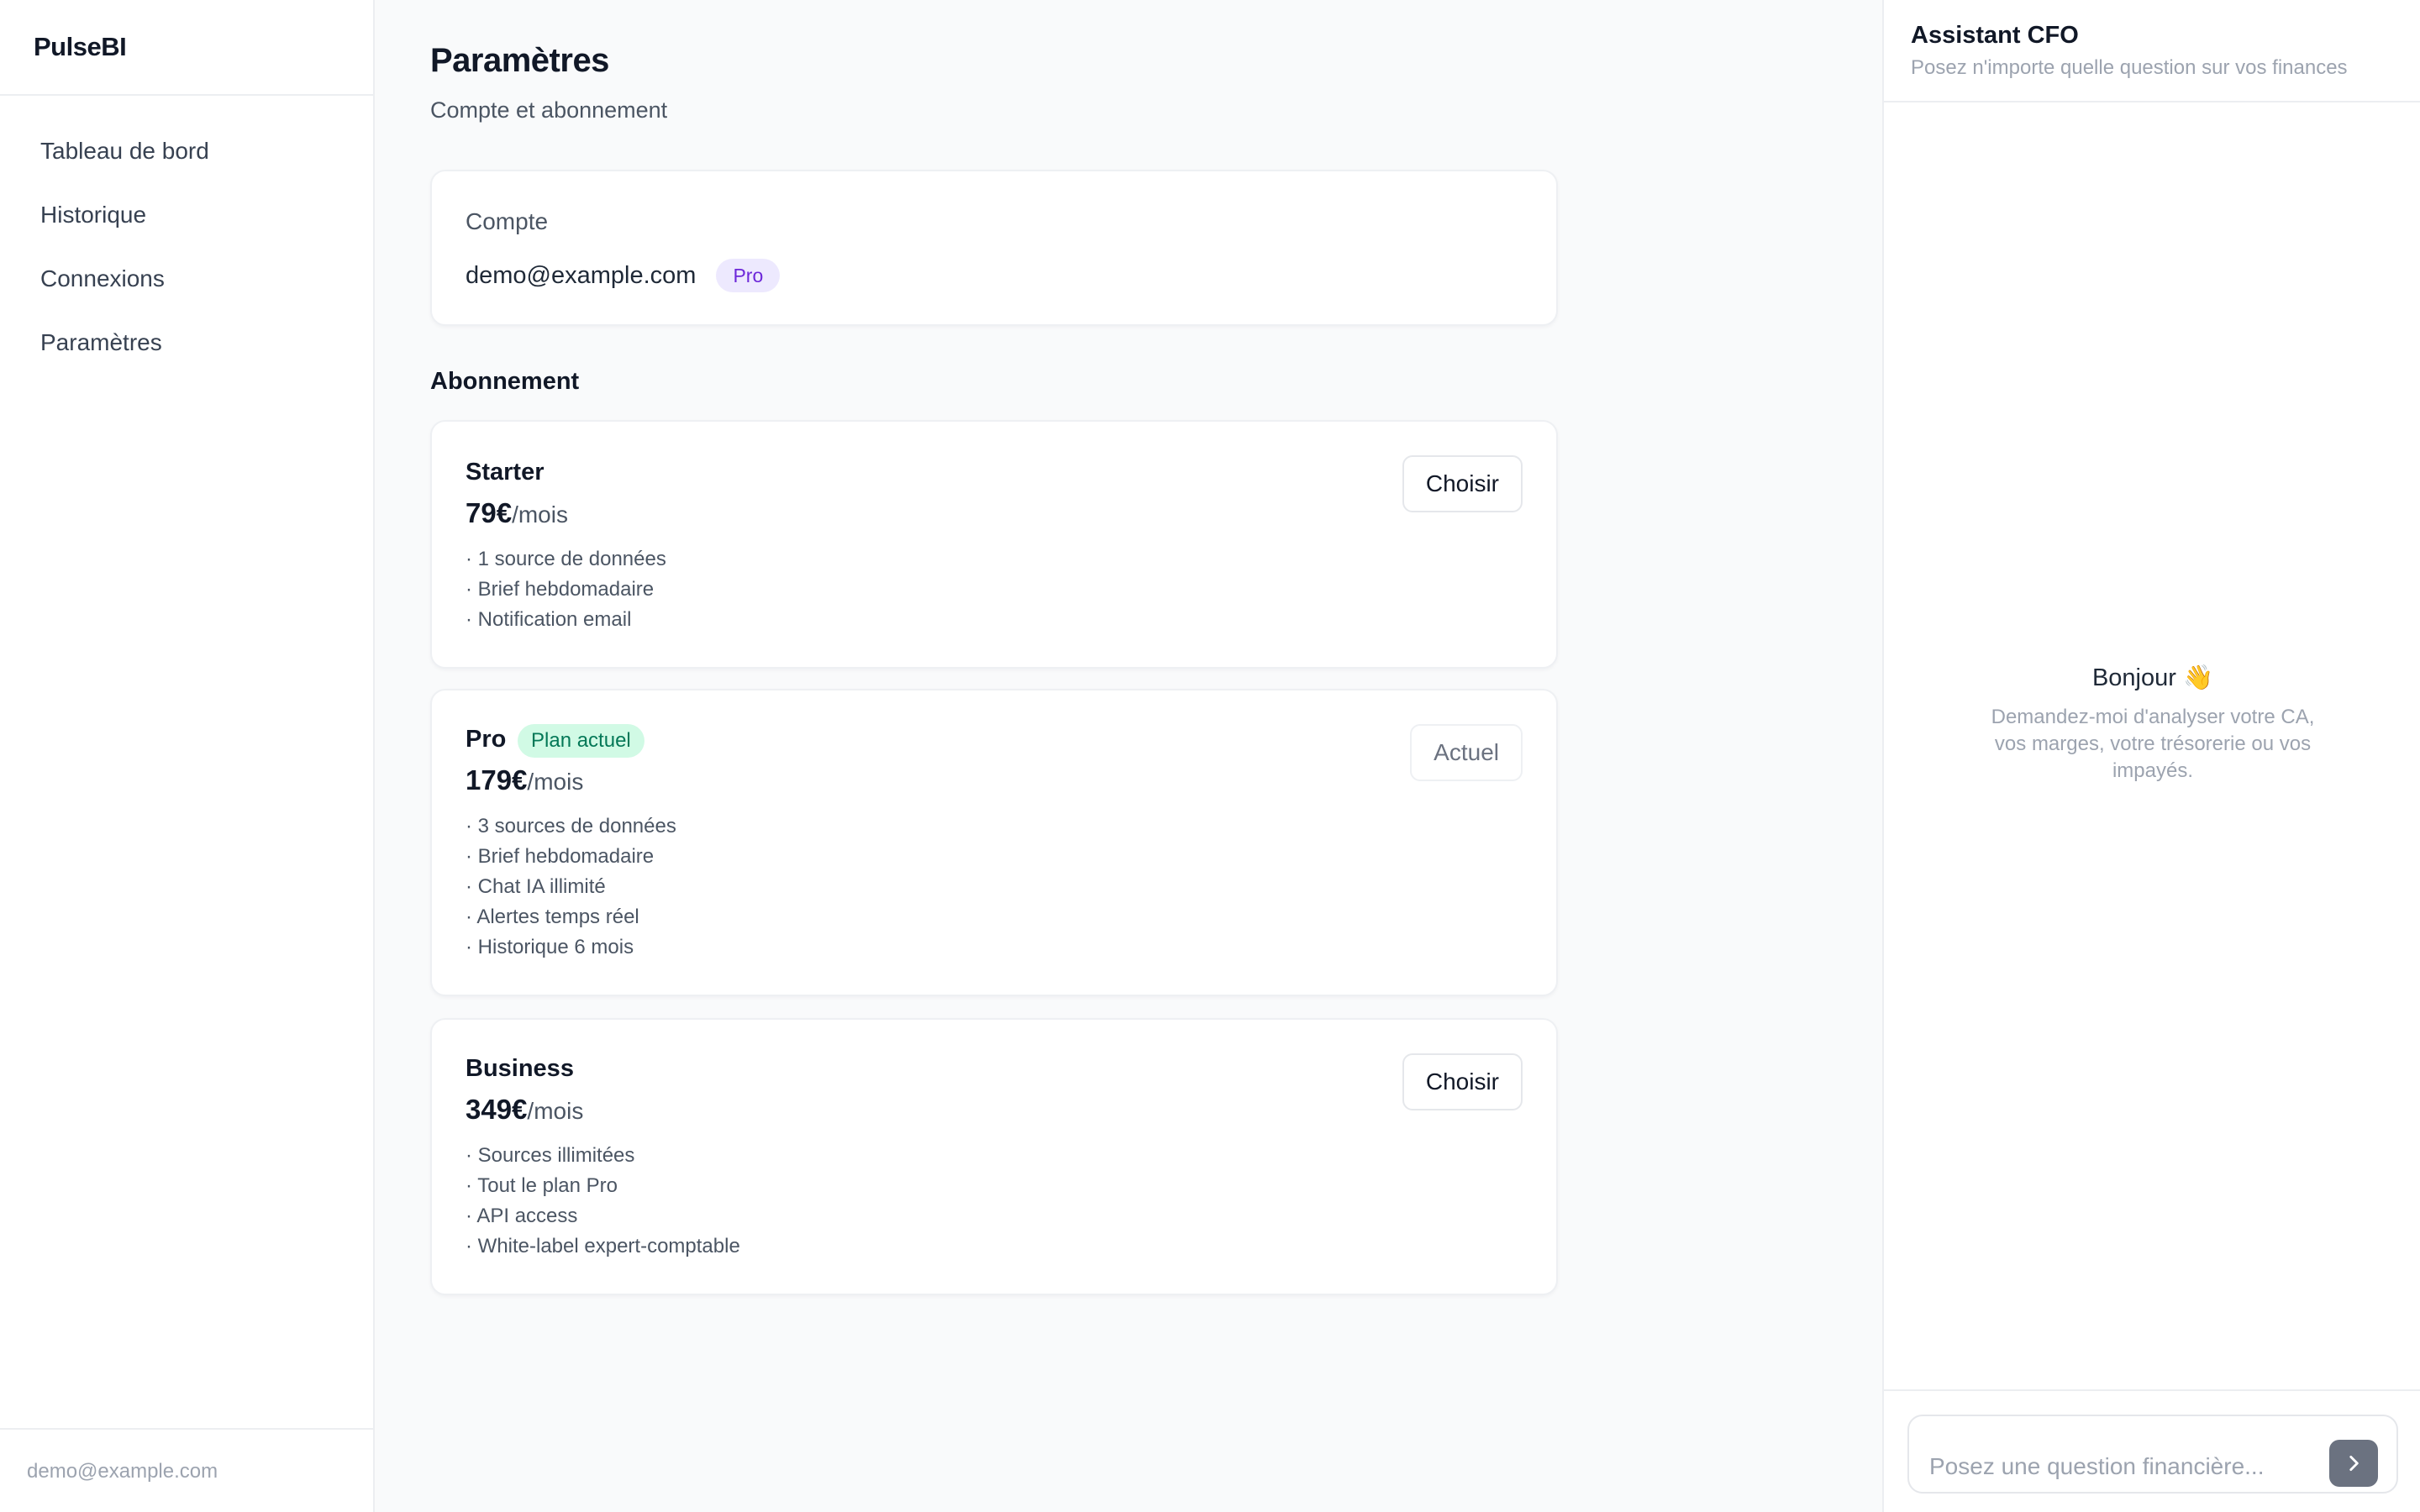  I want to click on price-amount: 349€, so click(497, 1109).